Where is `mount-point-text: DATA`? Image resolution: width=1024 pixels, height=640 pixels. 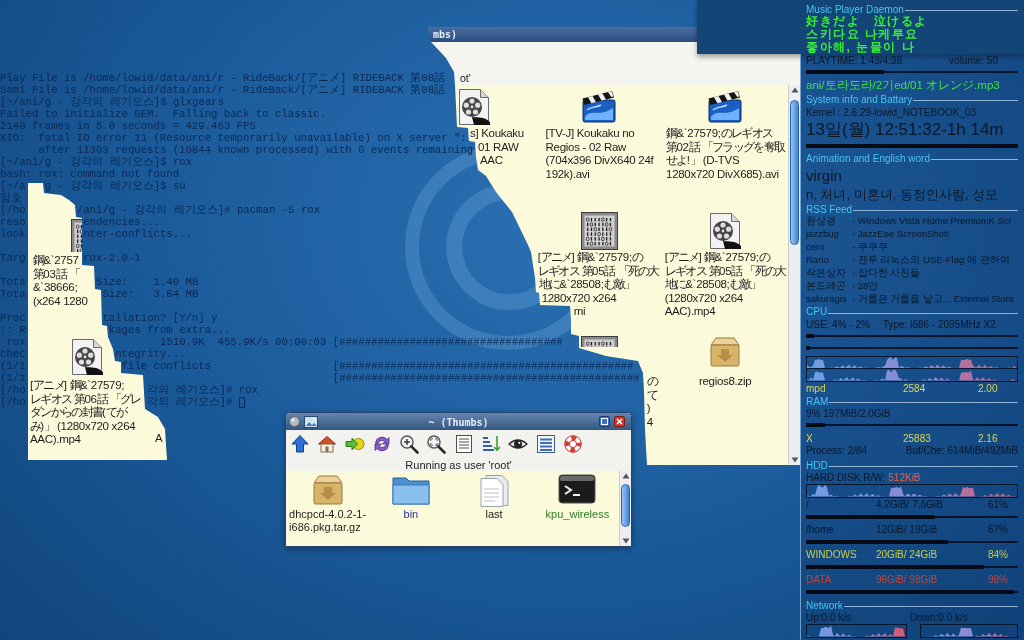
mount-point-text: DATA is located at coordinates (819, 579).